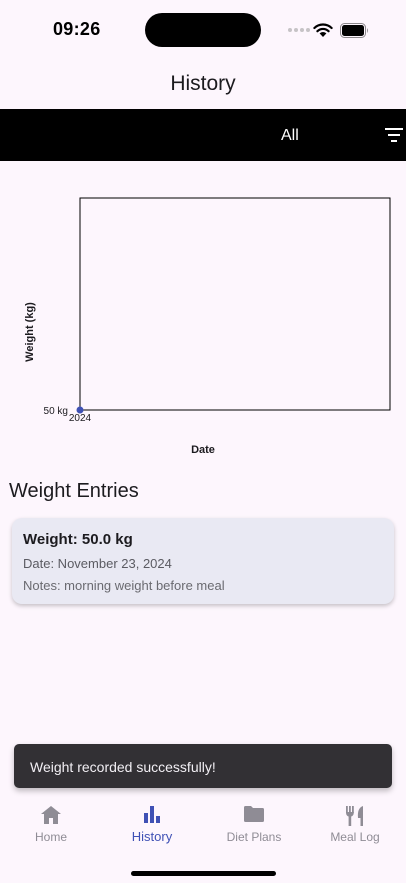 This screenshot has height=883, width=406. What do you see at coordinates (299, 30) in the screenshot?
I see `cellular-signal-icon` at bounding box center [299, 30].